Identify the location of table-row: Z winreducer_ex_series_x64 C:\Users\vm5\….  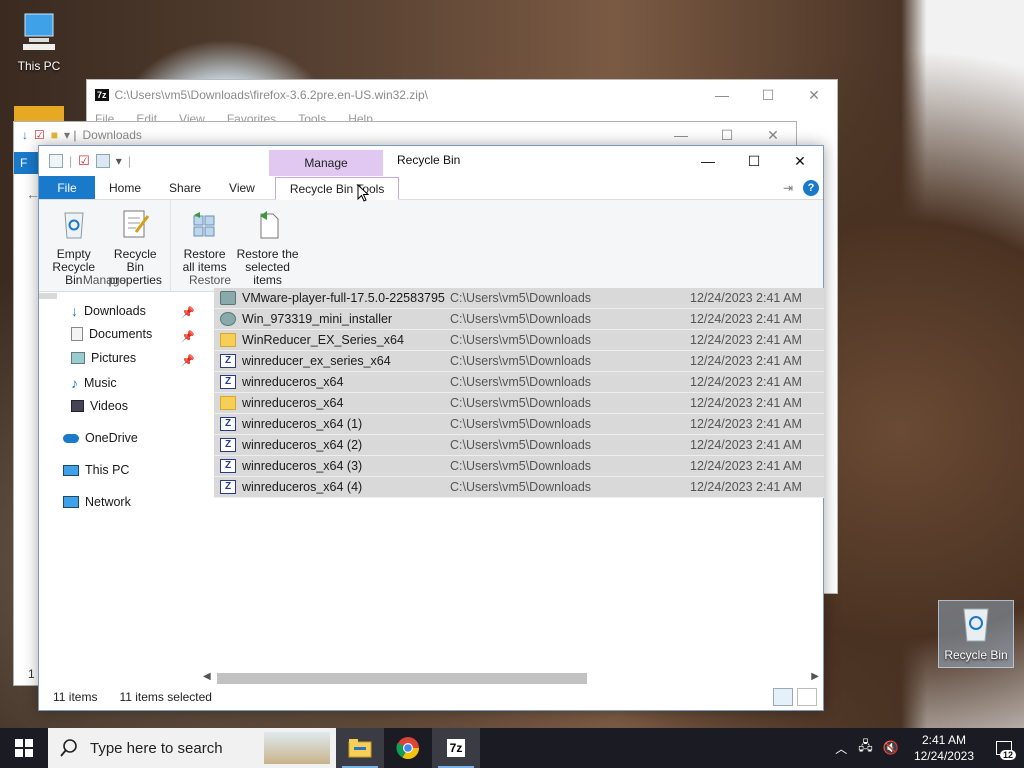
(519, 361).